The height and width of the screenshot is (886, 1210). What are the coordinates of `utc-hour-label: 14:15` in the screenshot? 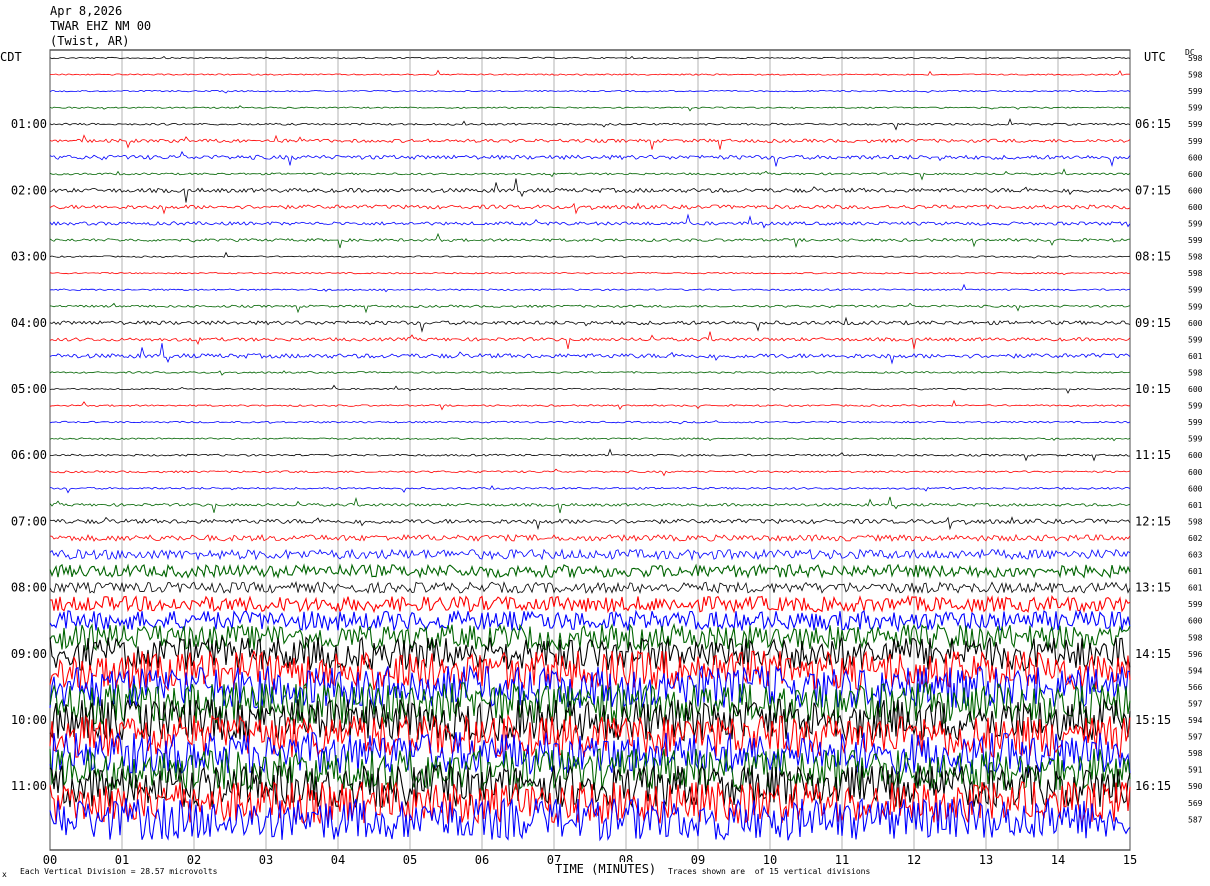 It's located at (1153, 654).